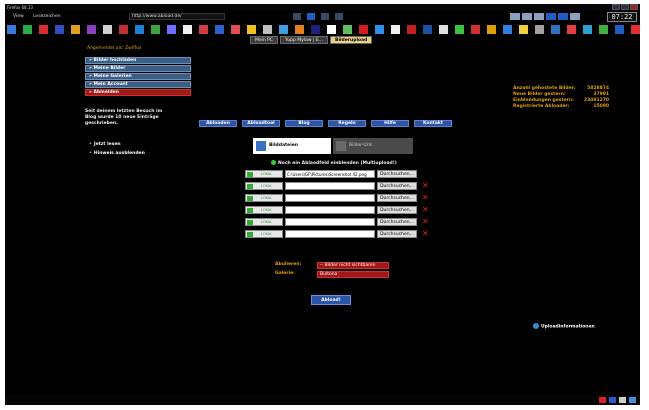  What do you see at coordinates (264, 40) in the screenshot?
I see `tab-my-pc: Mein PC` at bounding box center [264, 40].